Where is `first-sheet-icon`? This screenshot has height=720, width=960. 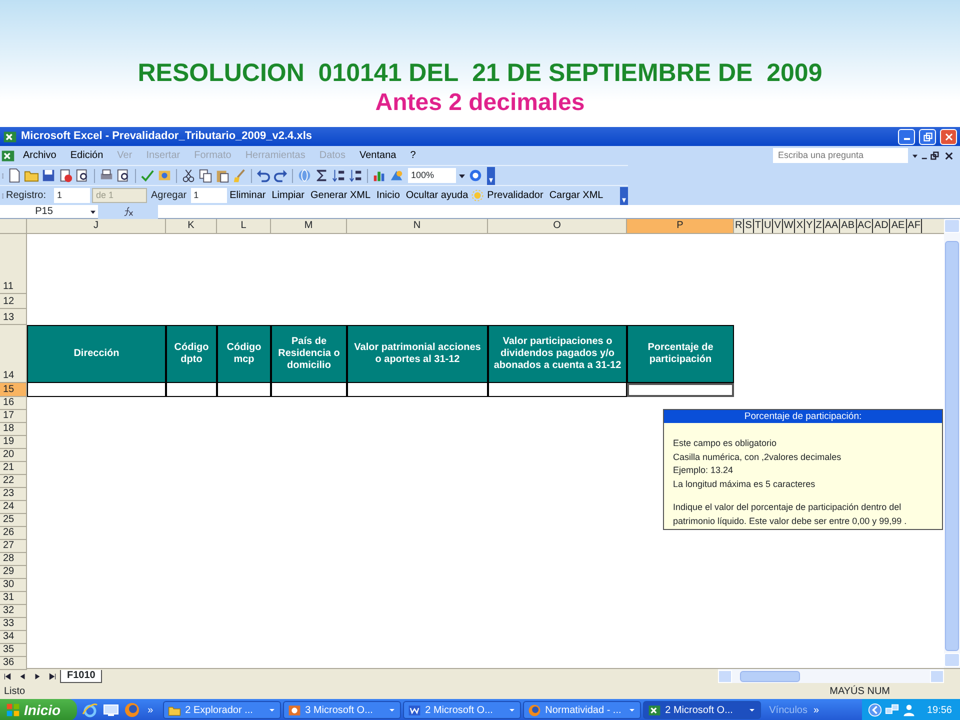 first-sheet-icon is located at coordinates (7, 676).